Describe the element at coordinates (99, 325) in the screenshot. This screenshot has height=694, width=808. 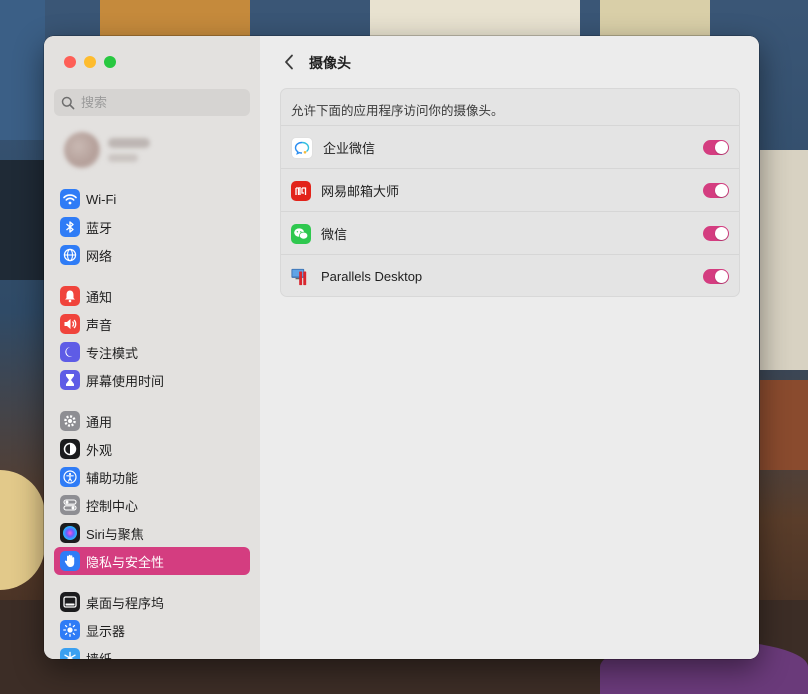
I see `sidebar-item-label: 声音` at that location.